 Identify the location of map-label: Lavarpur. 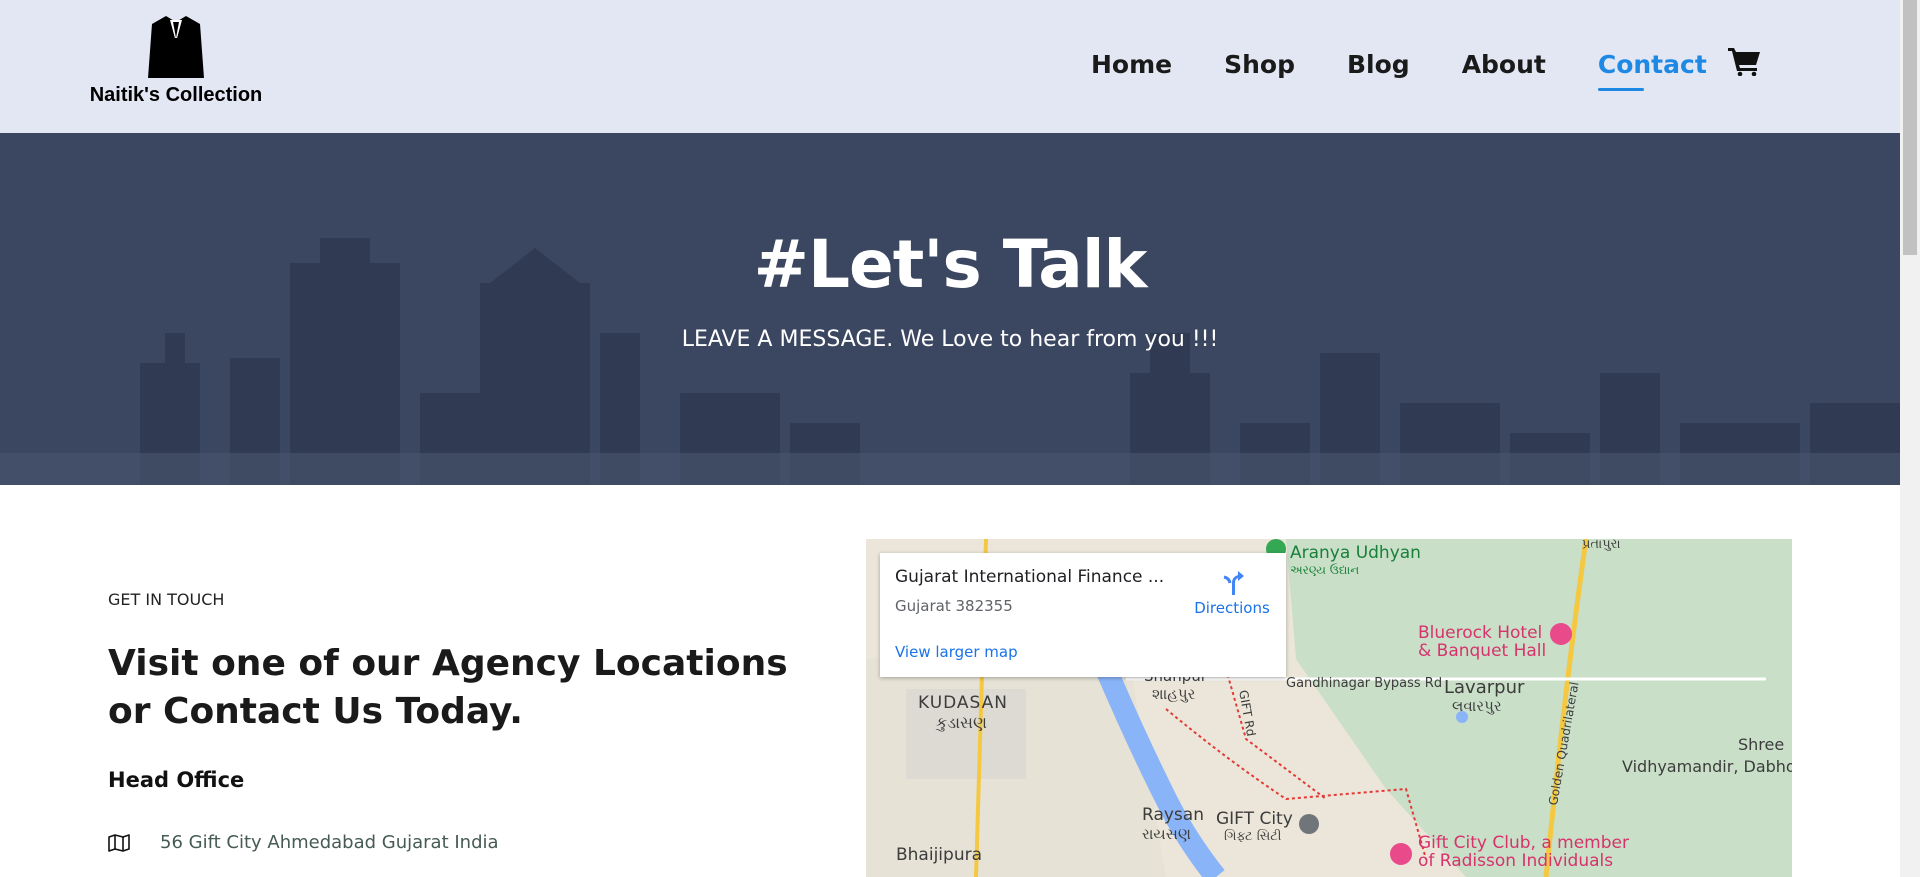
(1484, 687).